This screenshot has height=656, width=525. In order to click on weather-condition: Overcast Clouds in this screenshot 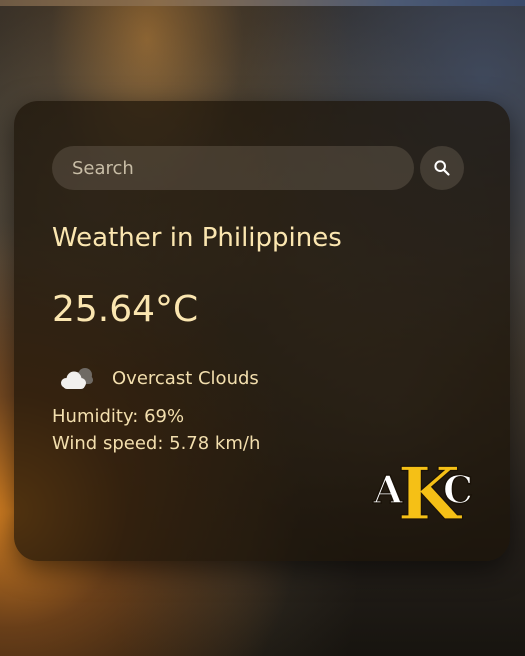, I will do `click(158, 378)`.